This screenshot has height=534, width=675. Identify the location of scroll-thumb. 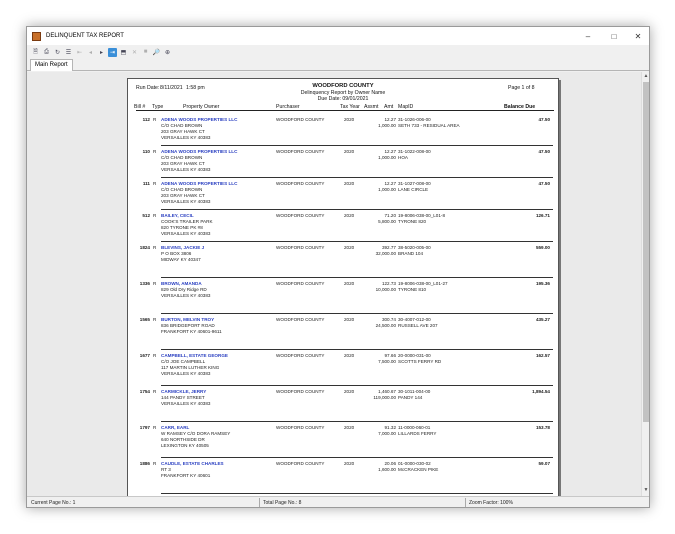
(646, 252).